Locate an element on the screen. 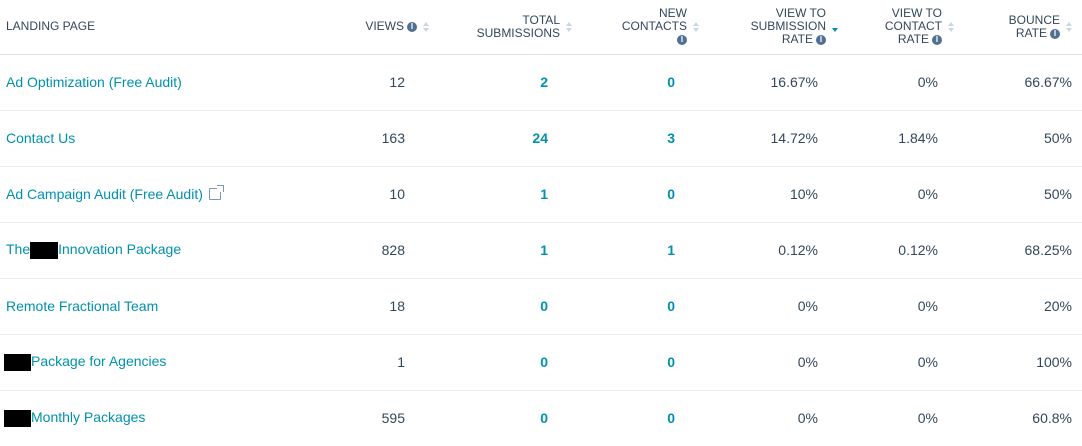  submissions-link: 2 is located at coordinates (544, 82).